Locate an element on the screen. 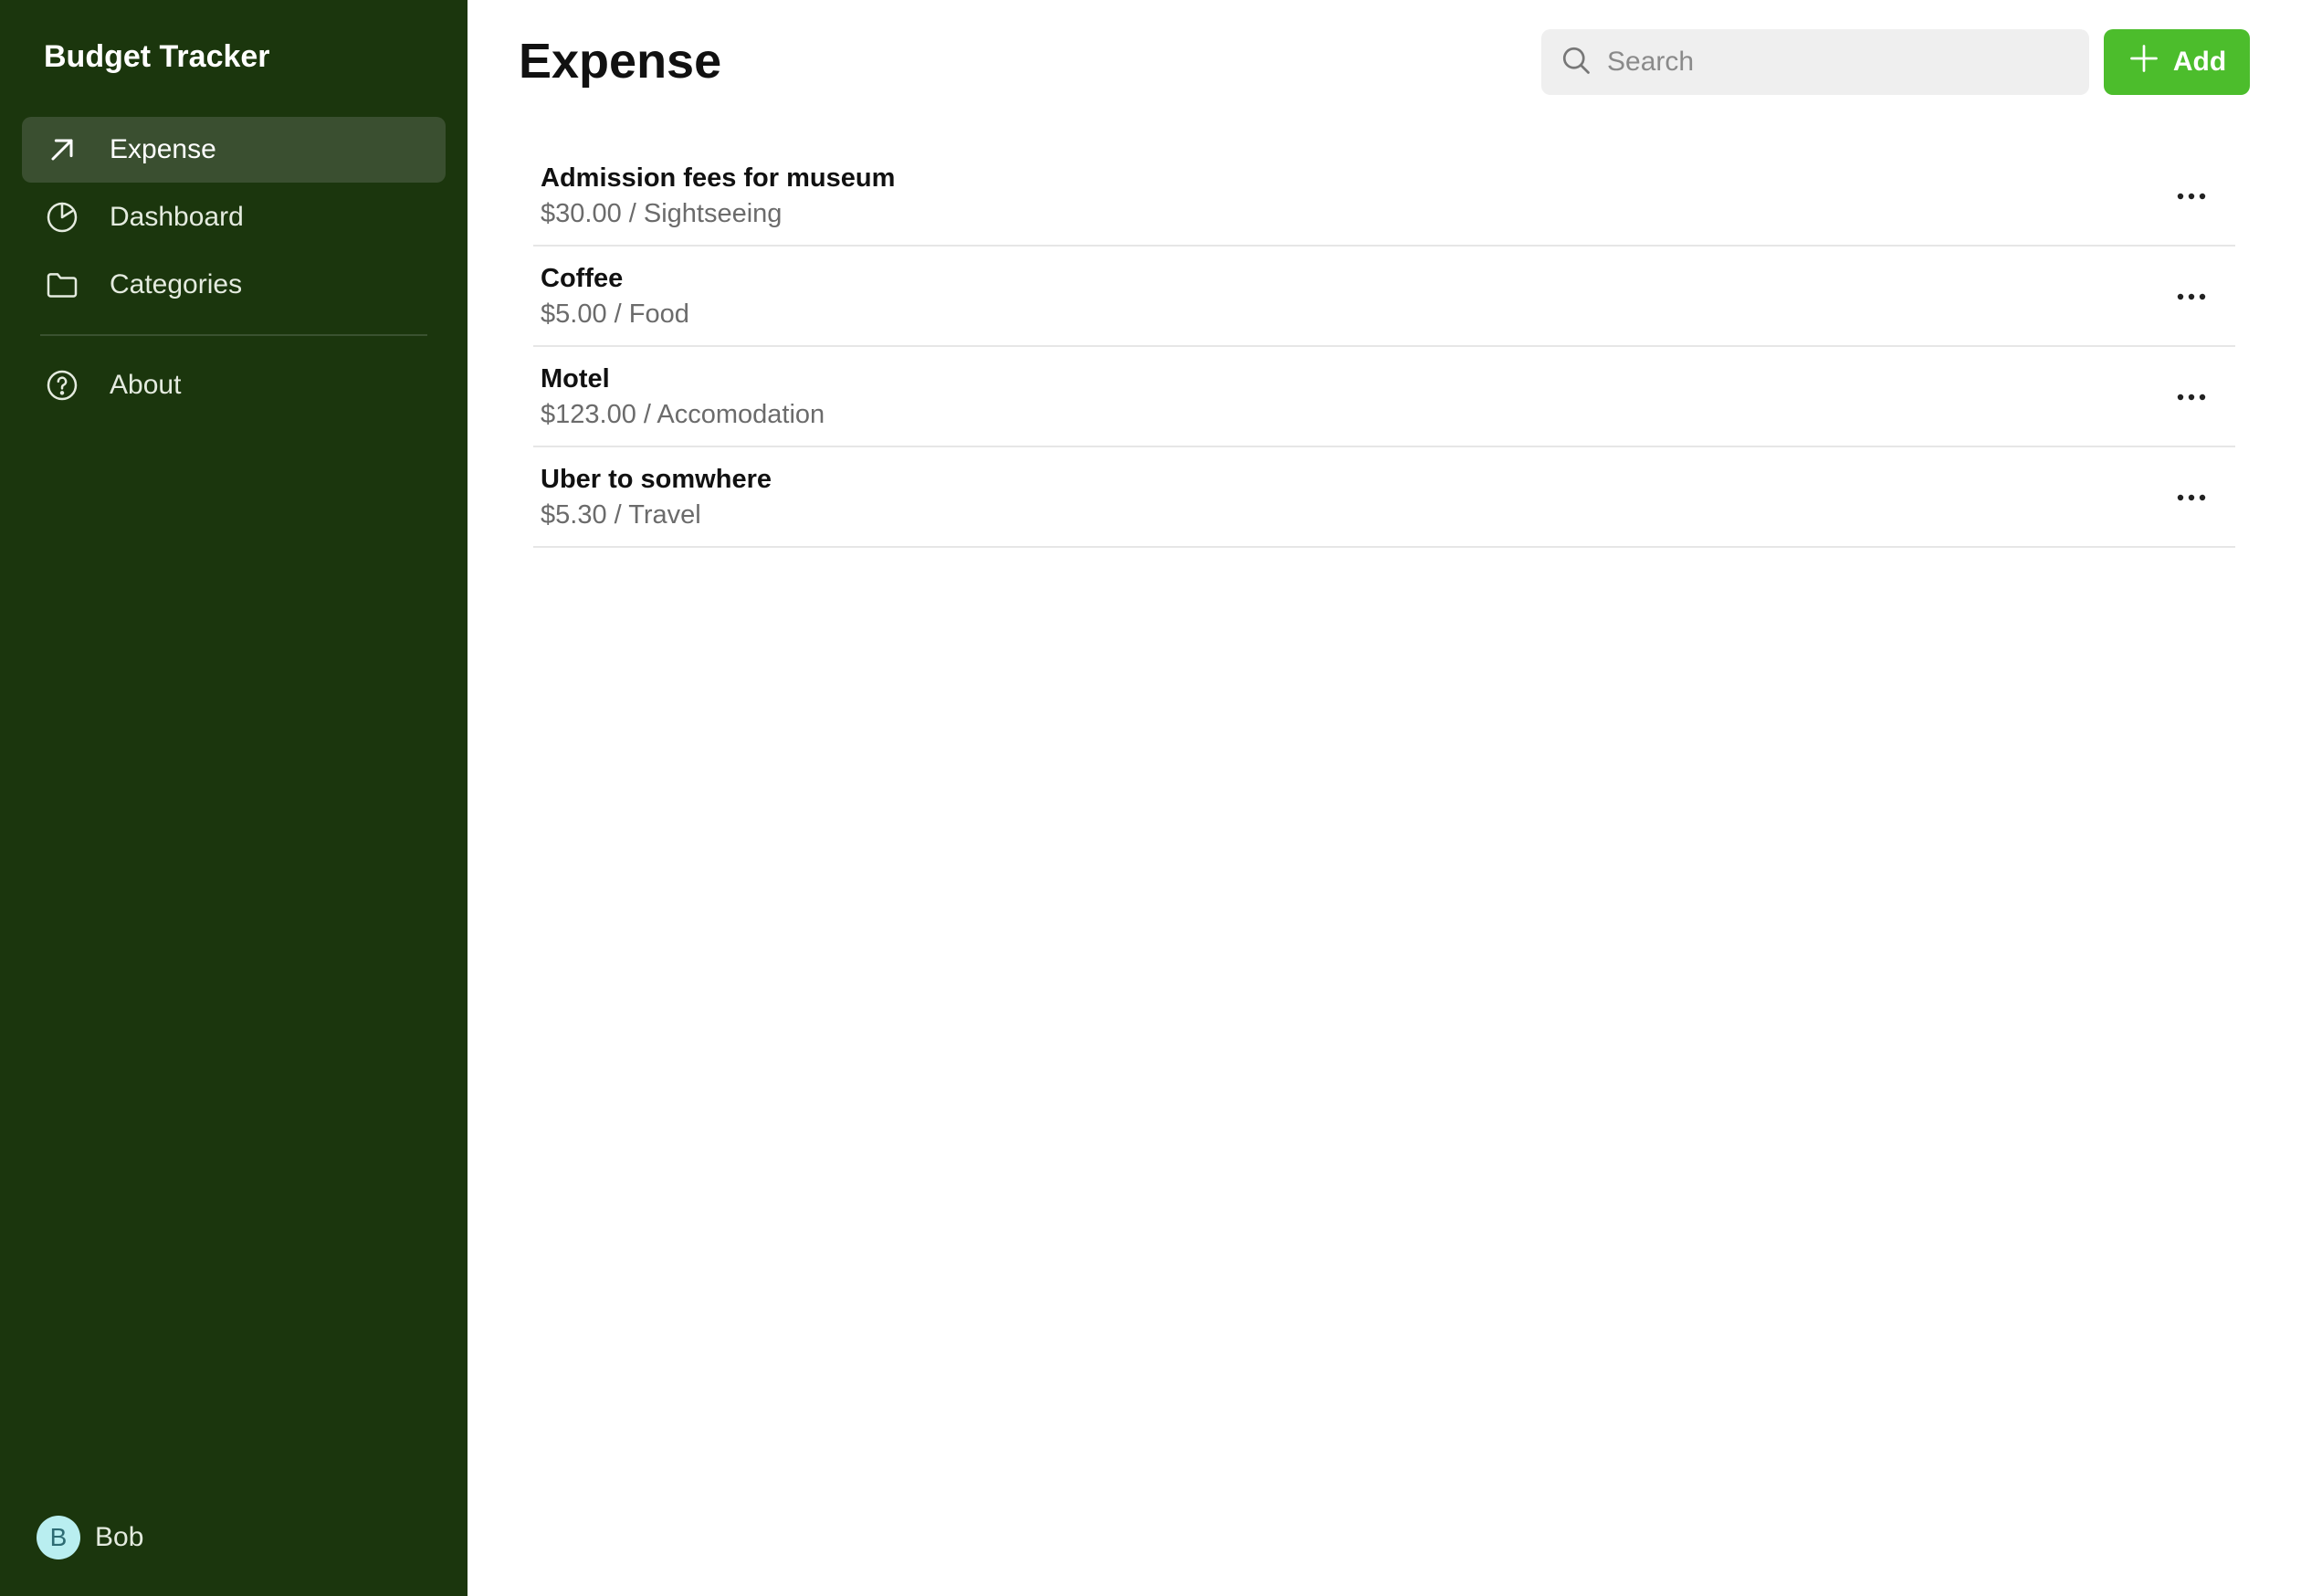 This screenshot has width=2301, height=1596. sidebar-item-label: About is located at coordinates (146, 385).